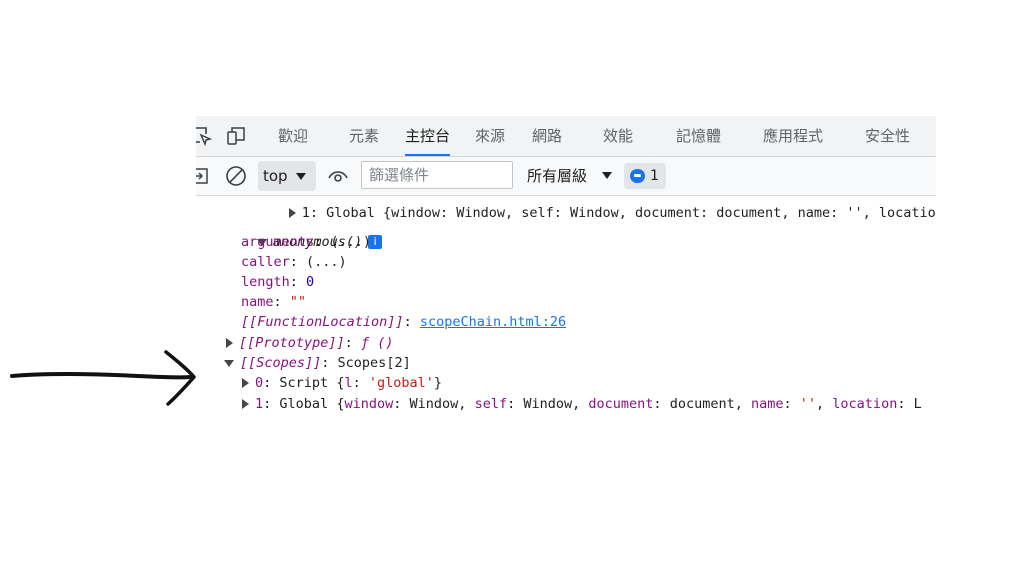  Describe the element at coordinates (294, 262) in the screenshot. I see `prop-caller: caller: (...)` at that location.